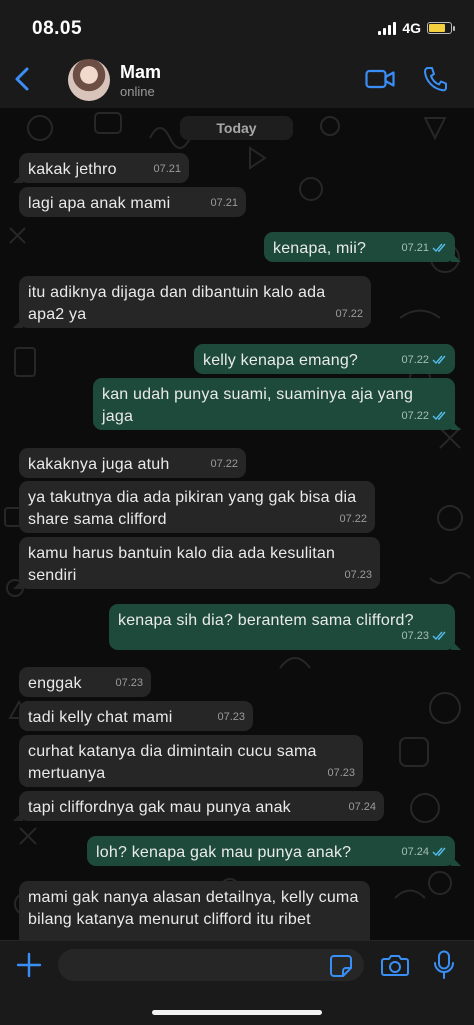  What do you see at coordinates (444, 965) in the screenshot?
I see `microphone-icon` at bounding box center [444, 965].